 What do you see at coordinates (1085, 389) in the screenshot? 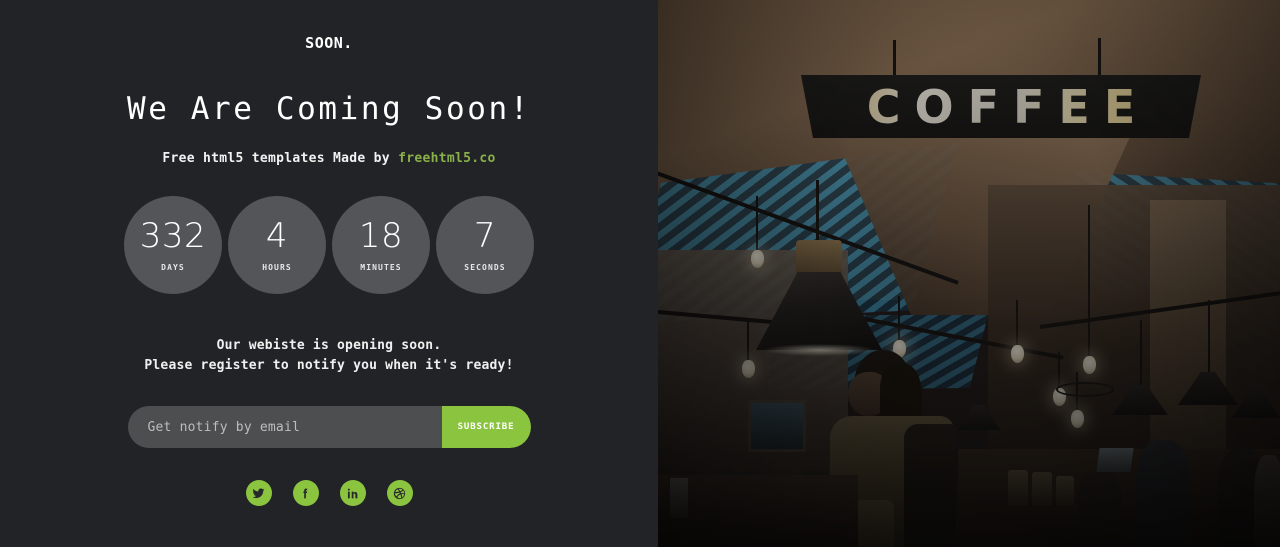
I see `ring-light-fixture` at bounding box center [1085, 389].